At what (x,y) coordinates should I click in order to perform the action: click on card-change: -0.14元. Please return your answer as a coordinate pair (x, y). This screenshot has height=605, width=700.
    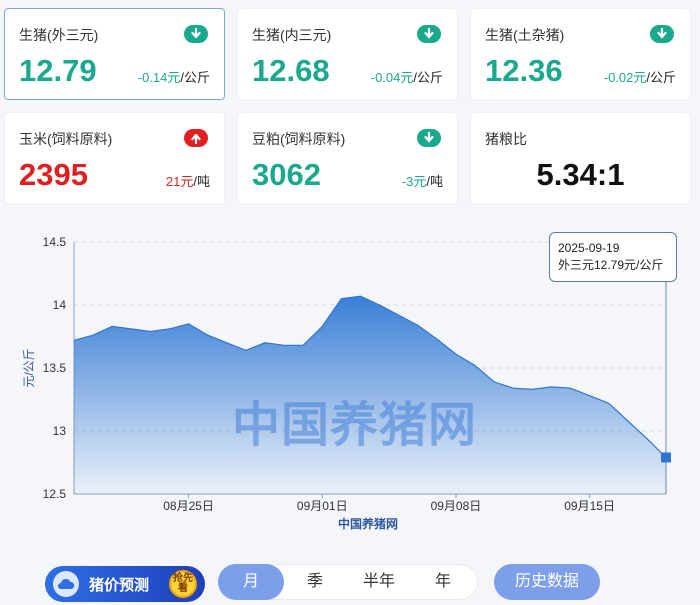
    Looking at the image, I should click on (159, 77).